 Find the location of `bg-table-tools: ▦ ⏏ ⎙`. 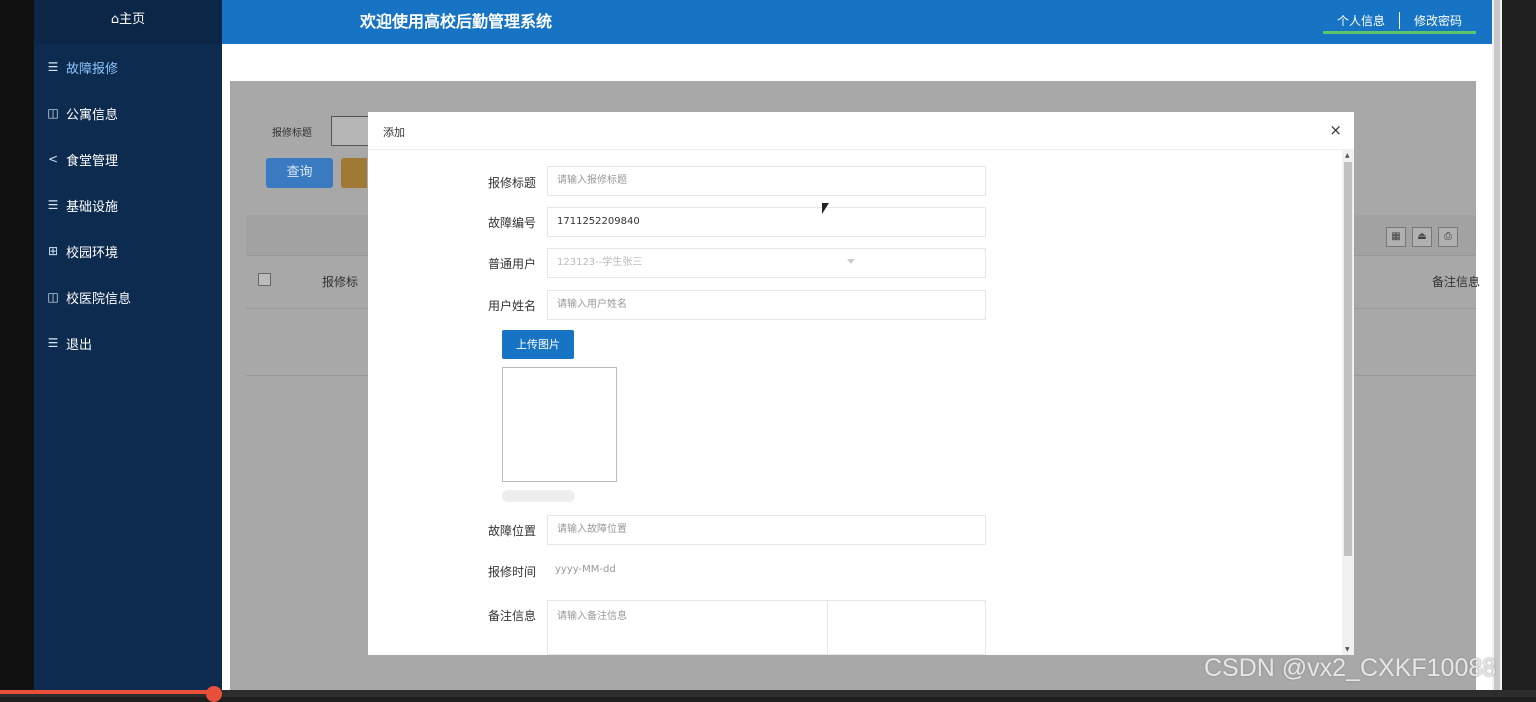

bg-table-tools: ▦ ⏏ ⎙ is located at coordinates (1422, 237).